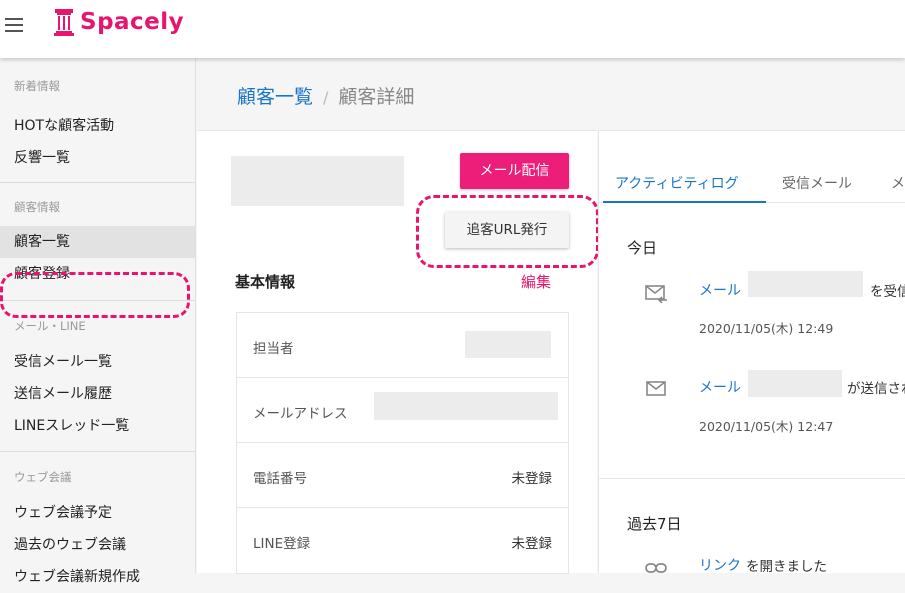 The image size is (905, 593). What do you see at coordinates (536, 281) in the screenshot?
I see `edit-link: 編集` at bounding box center [536, 281].